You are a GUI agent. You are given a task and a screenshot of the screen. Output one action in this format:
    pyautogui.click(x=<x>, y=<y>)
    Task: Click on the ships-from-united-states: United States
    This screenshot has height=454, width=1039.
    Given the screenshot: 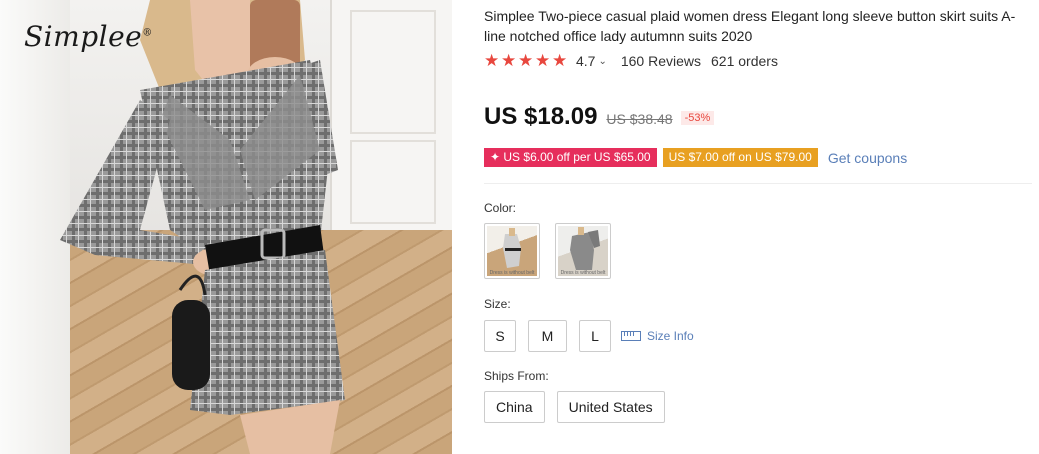 What is the action you would take?
    pyautogui.click(x=610, y=407)
    